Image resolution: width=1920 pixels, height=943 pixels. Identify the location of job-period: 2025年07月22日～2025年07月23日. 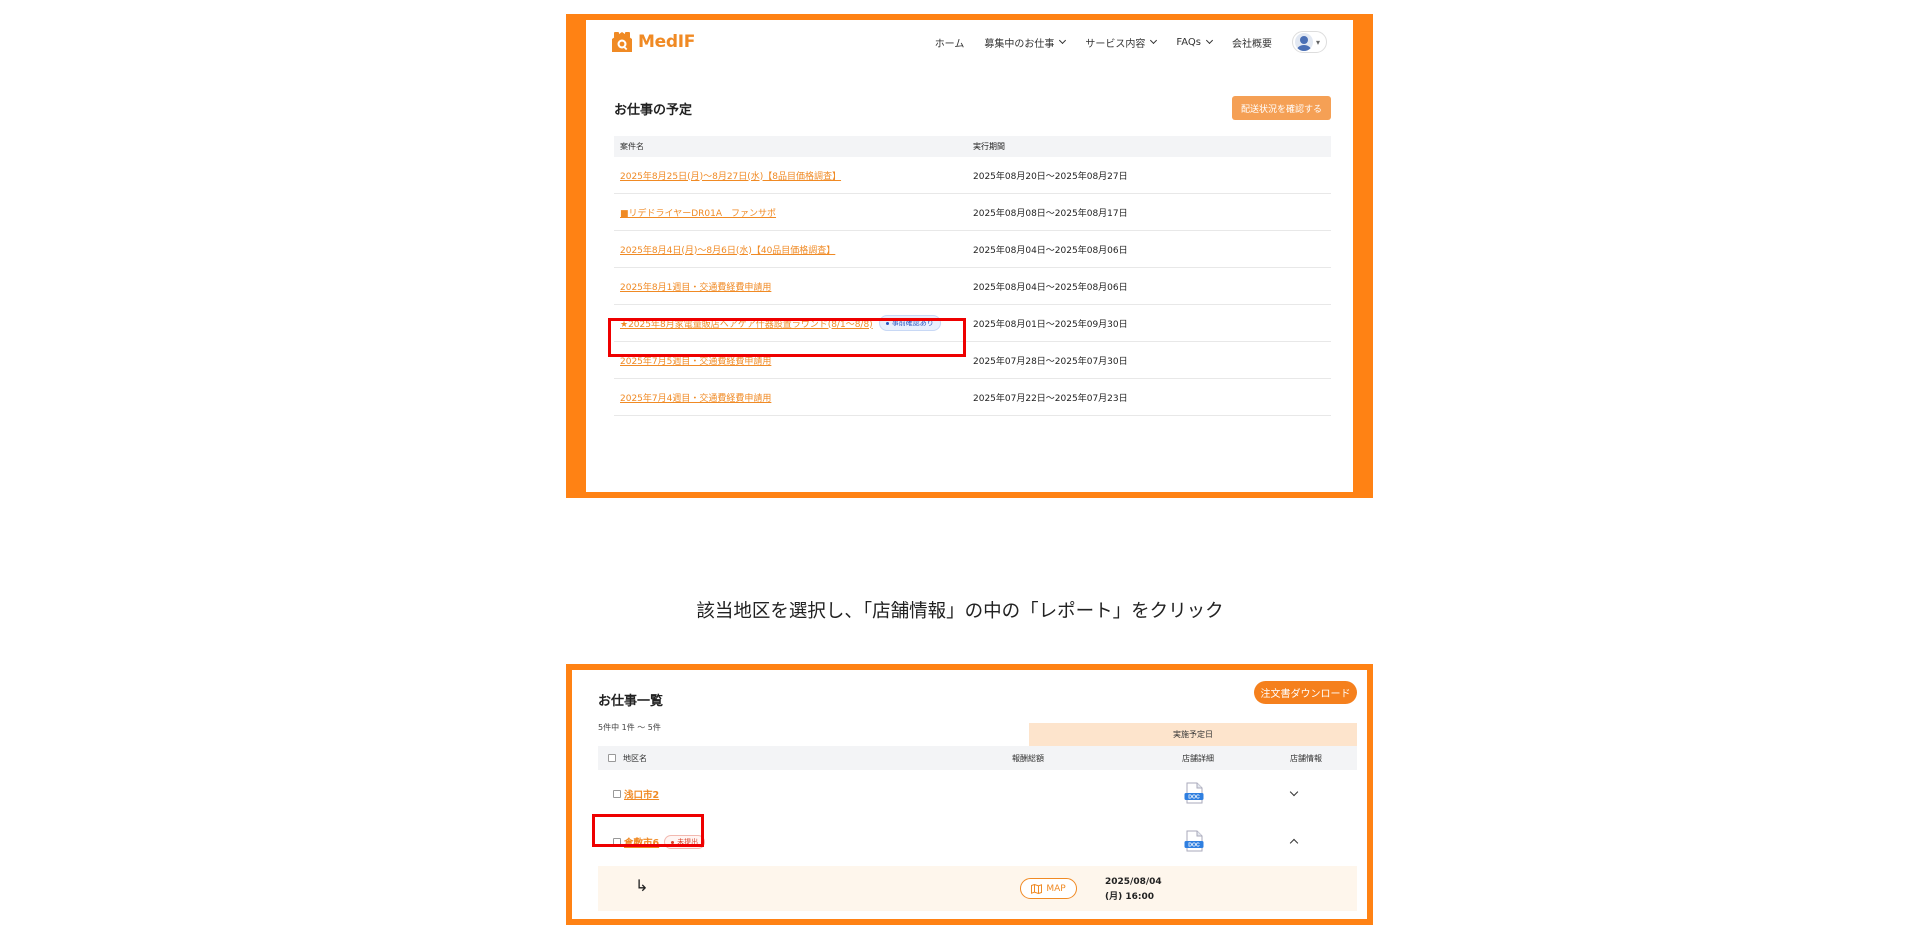
(1050, 398).